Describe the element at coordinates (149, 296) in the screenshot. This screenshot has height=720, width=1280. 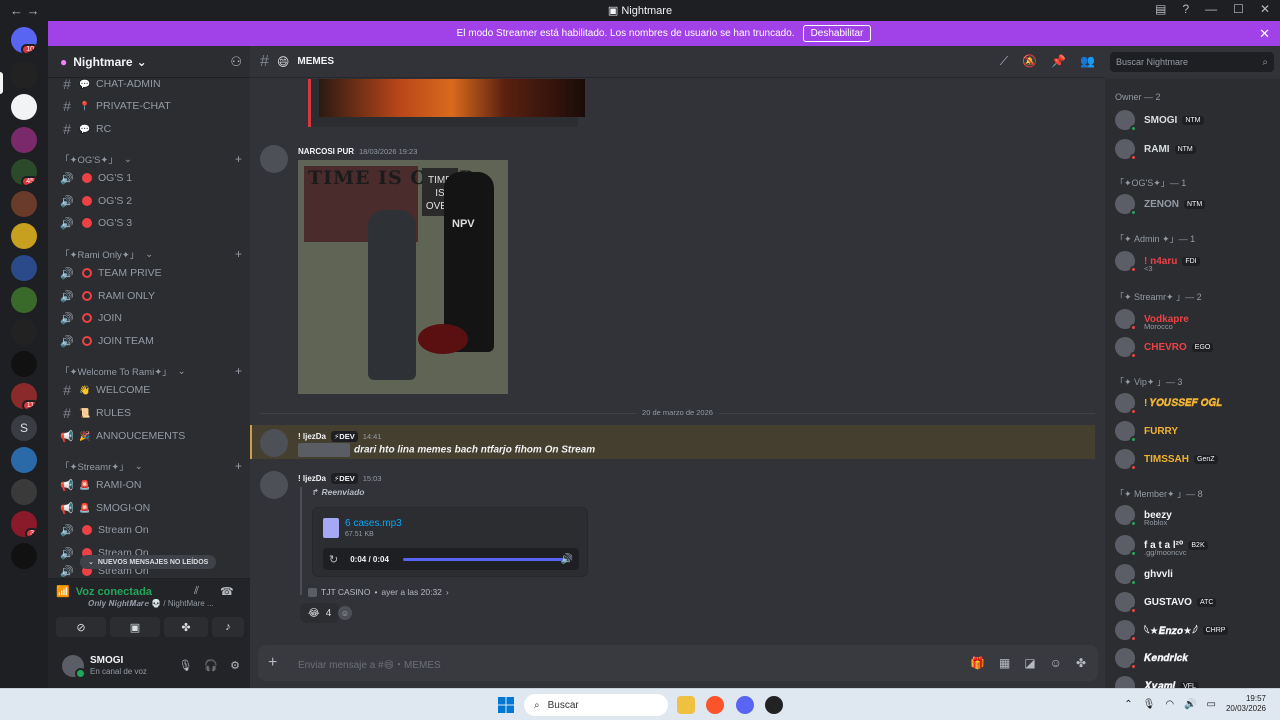
I see `voice-channel-rami-only: 🔊 RAMI ONLY` at that location.